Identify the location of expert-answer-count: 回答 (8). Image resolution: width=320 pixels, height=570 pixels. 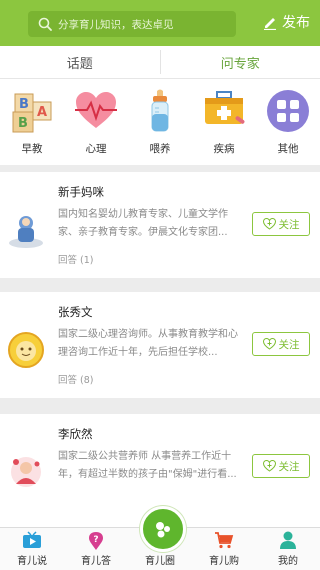
(75, 379).